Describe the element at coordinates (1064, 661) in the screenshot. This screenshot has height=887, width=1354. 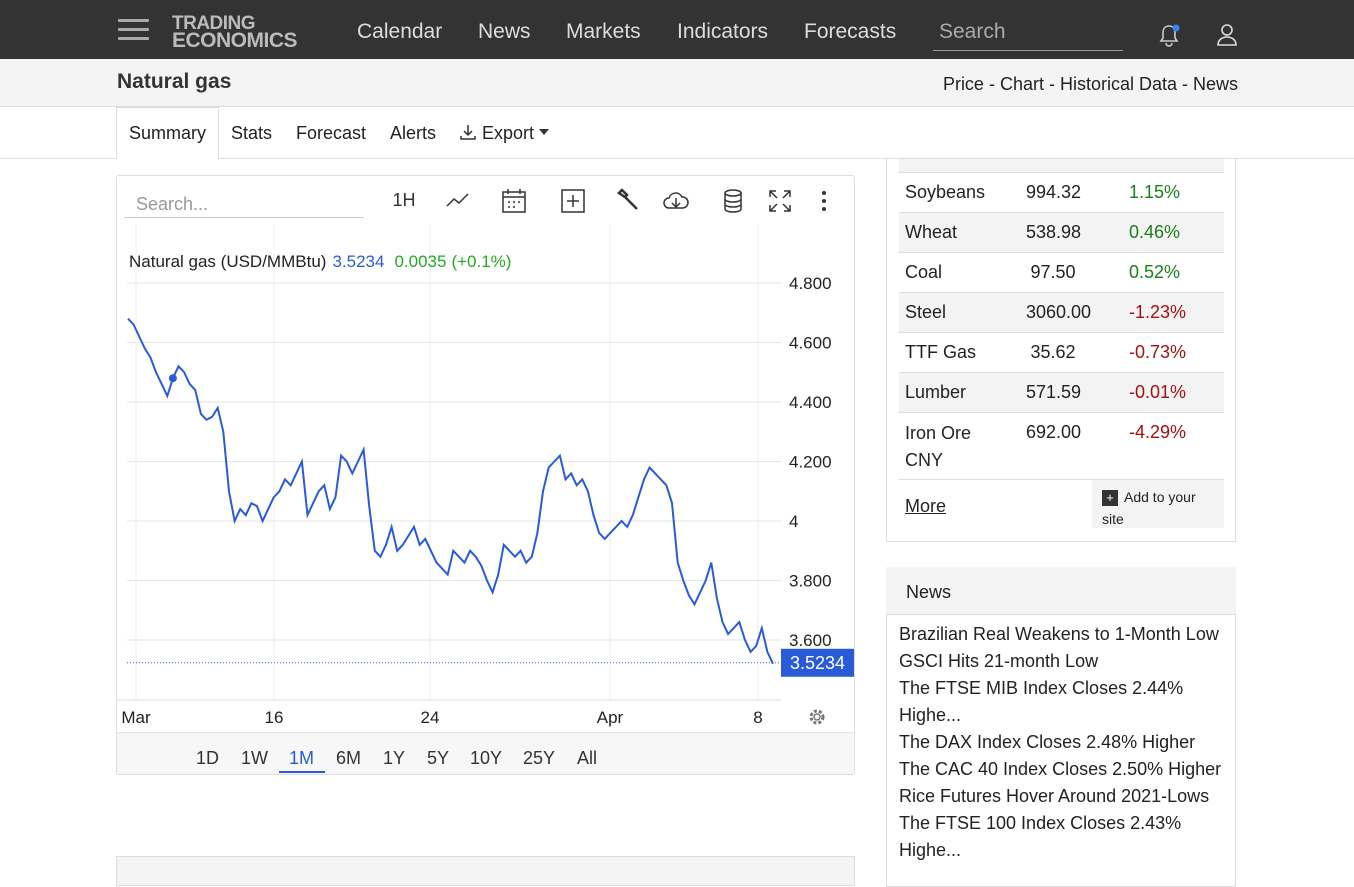
I see `news-item: GSCI Hits 21-month Low` at that location.